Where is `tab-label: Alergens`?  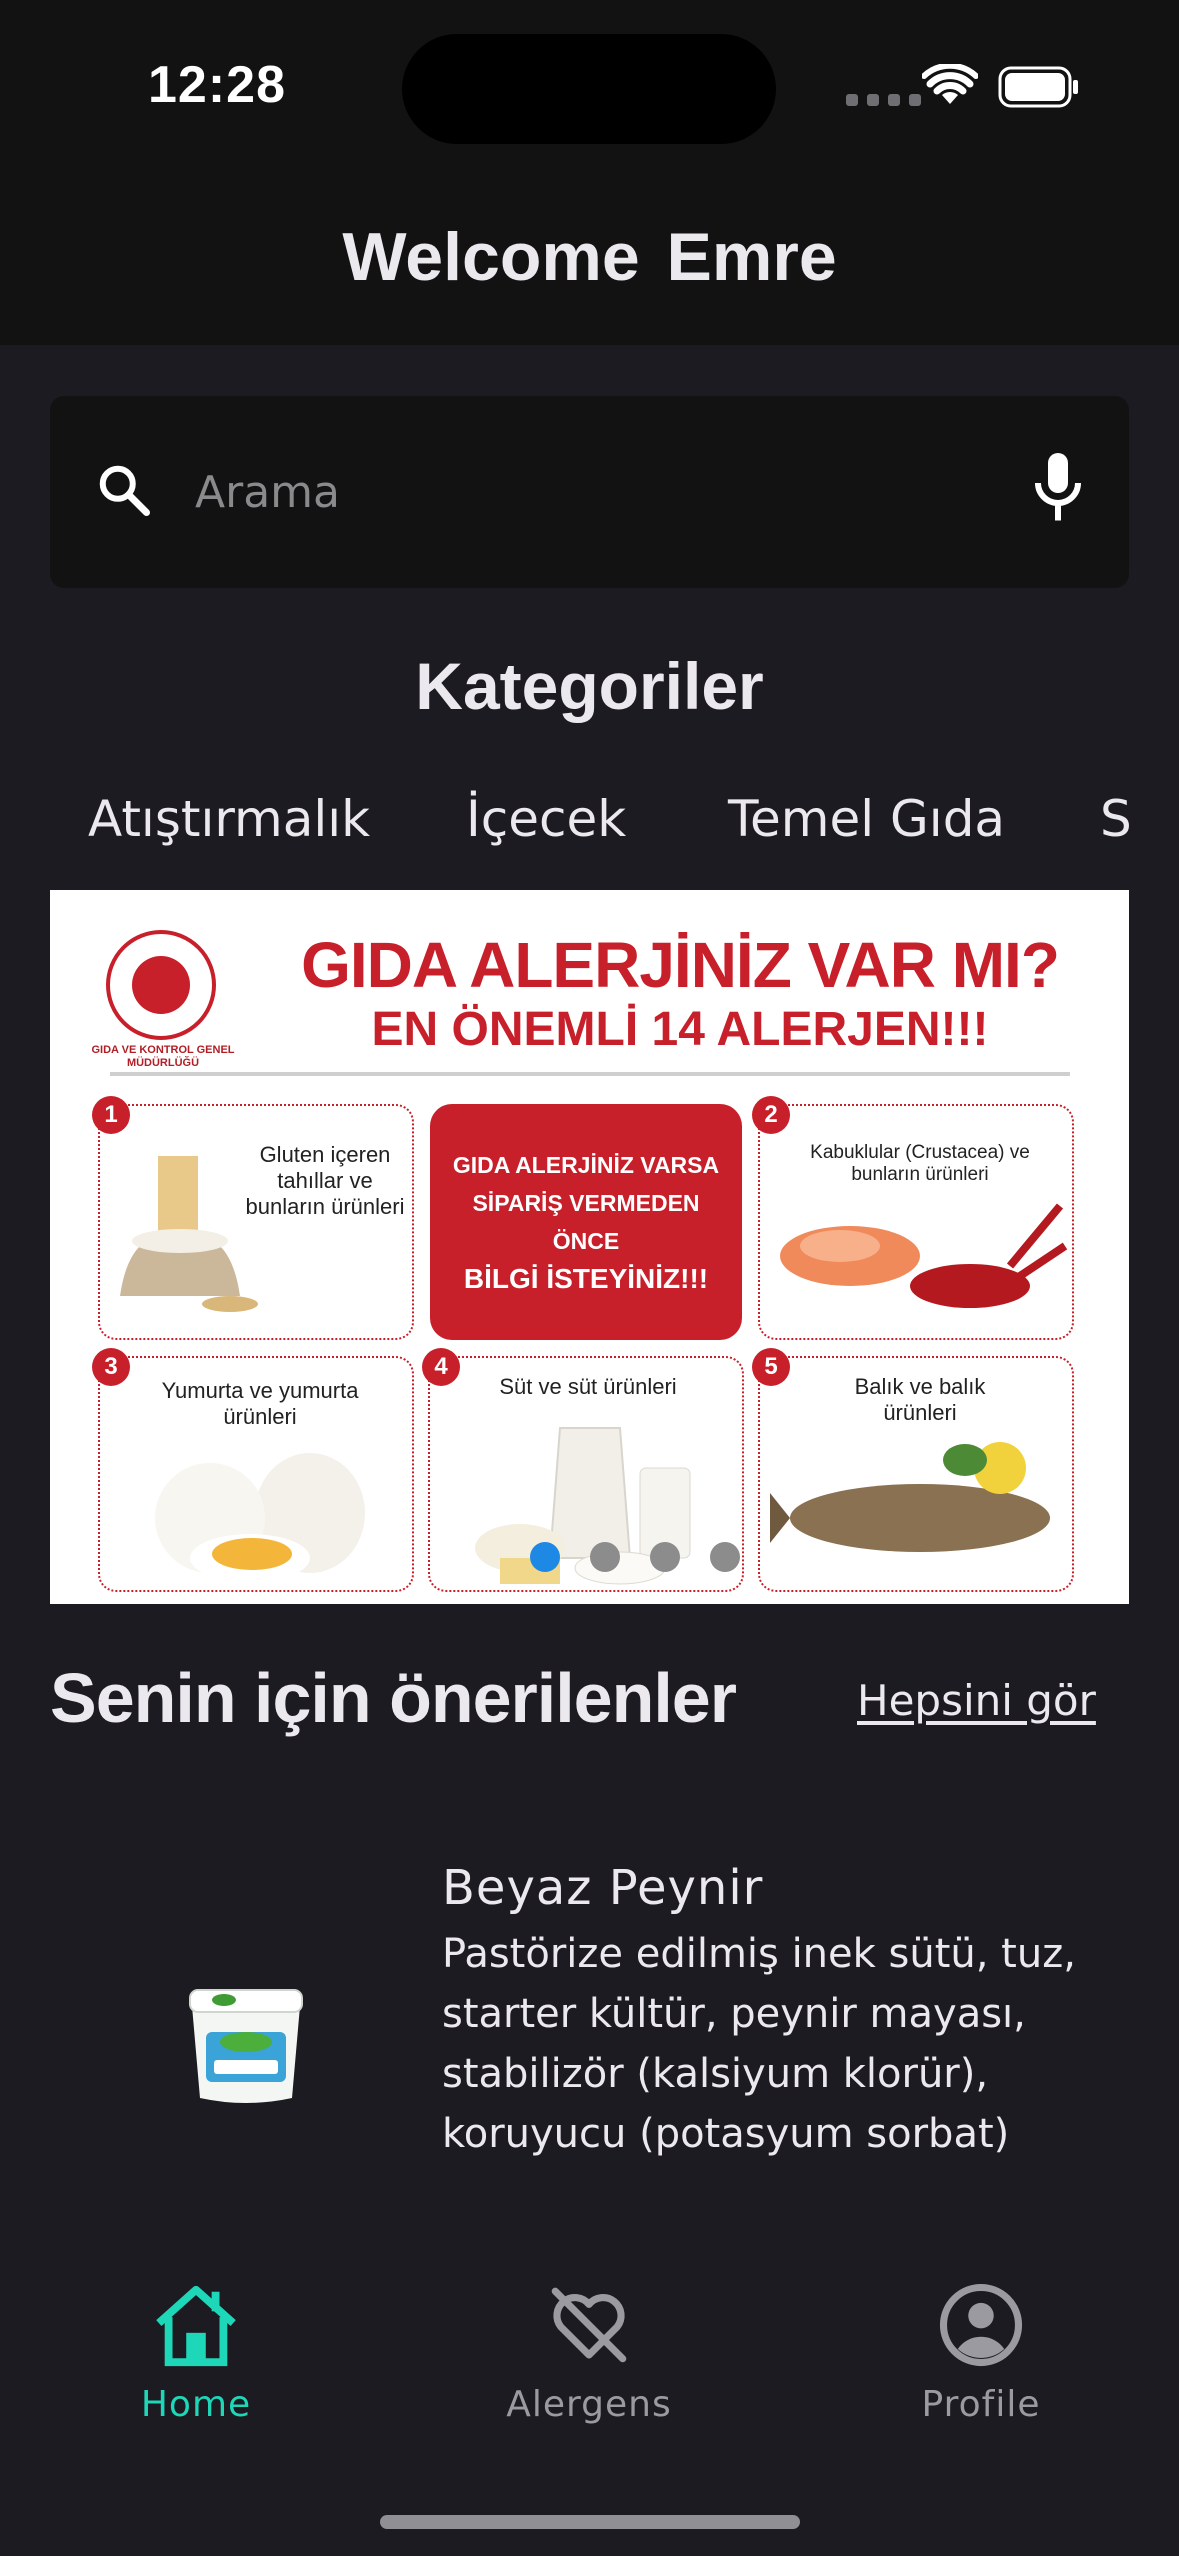 tab-label: Alergens is located at coordinates (589, 2404).